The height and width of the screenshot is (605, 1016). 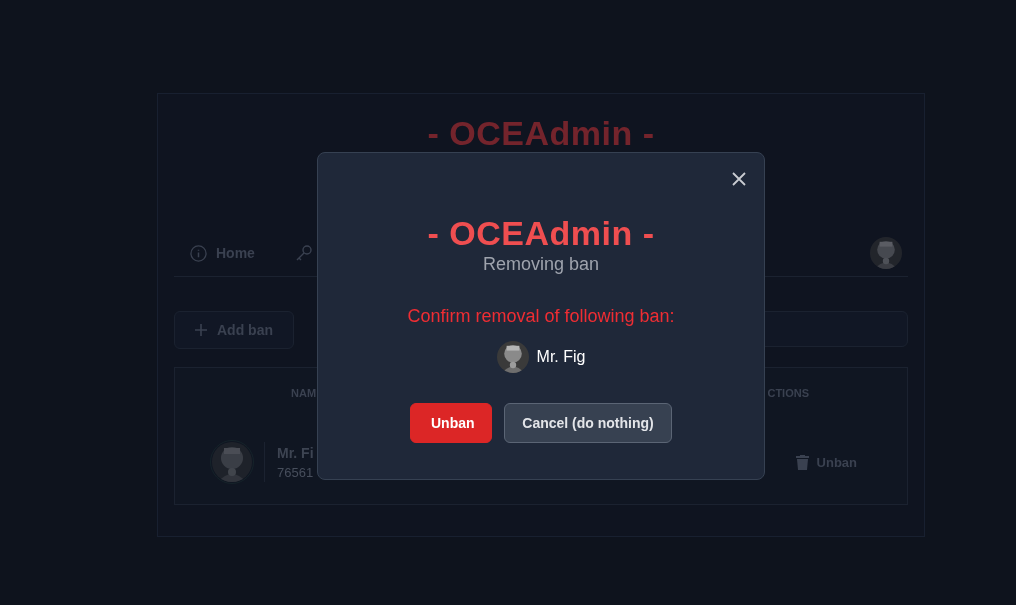 What do you see at coordinates (198, 253) in the screenshot?
I see `info-icon` at bounding box center [198, 253].